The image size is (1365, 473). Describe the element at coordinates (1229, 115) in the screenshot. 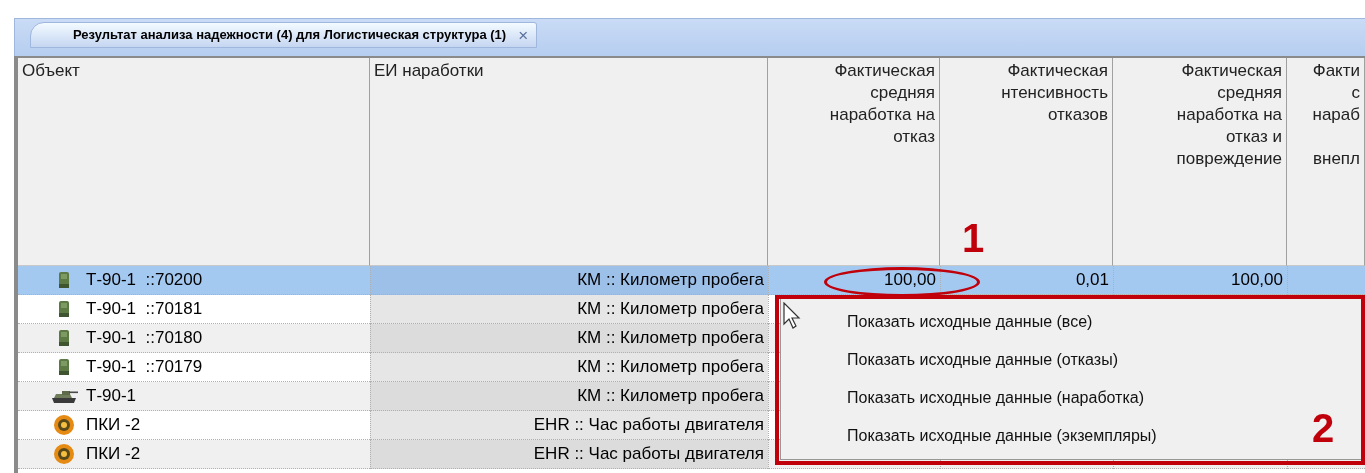

I see `column-title: Фактическая средняя наработка на отказ и повреждение` at that location.